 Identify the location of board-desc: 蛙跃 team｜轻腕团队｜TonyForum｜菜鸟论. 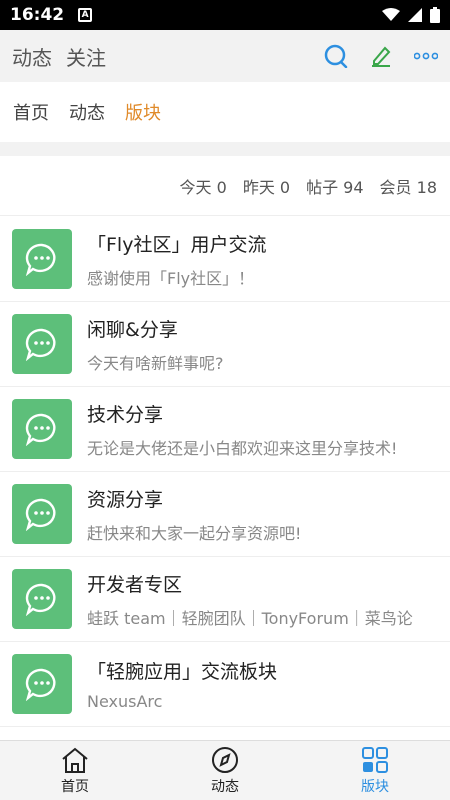
(250, 618).